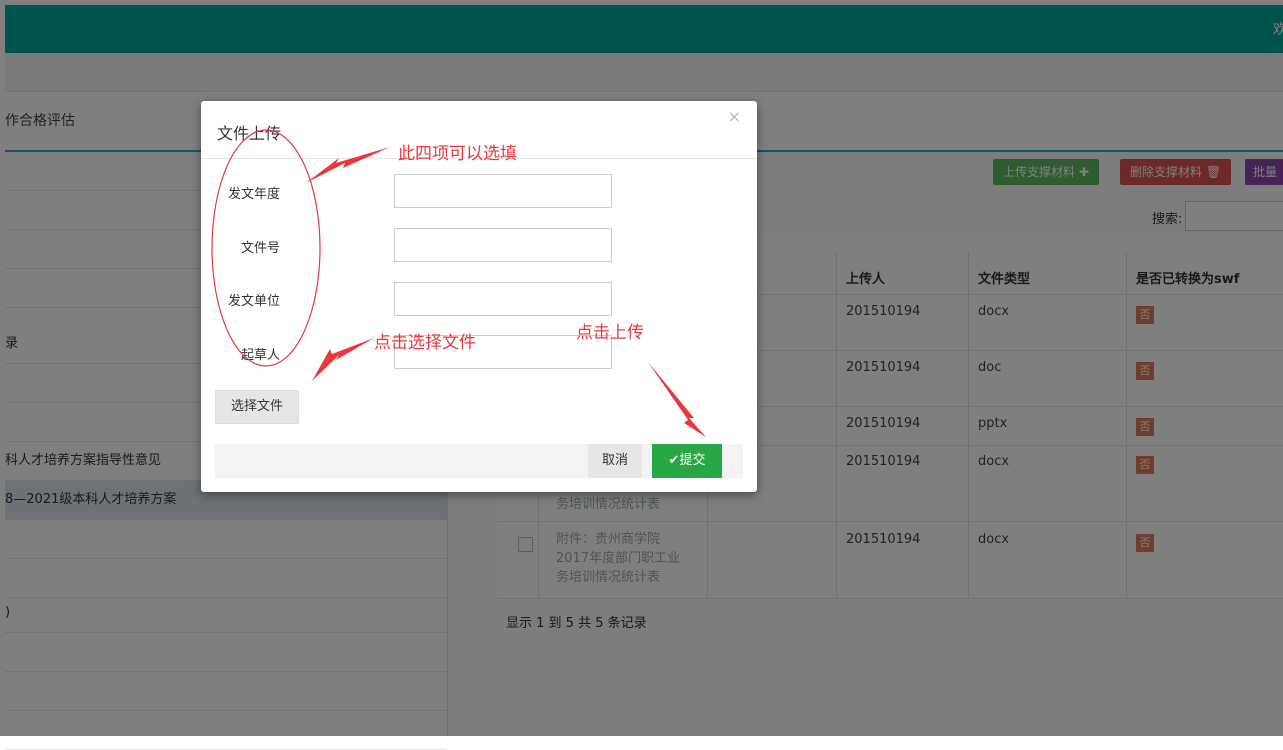  Describe the element at coordinates (610, 333) in the screenshot. I see `annotation-upload-note: 点击上传` at that location.